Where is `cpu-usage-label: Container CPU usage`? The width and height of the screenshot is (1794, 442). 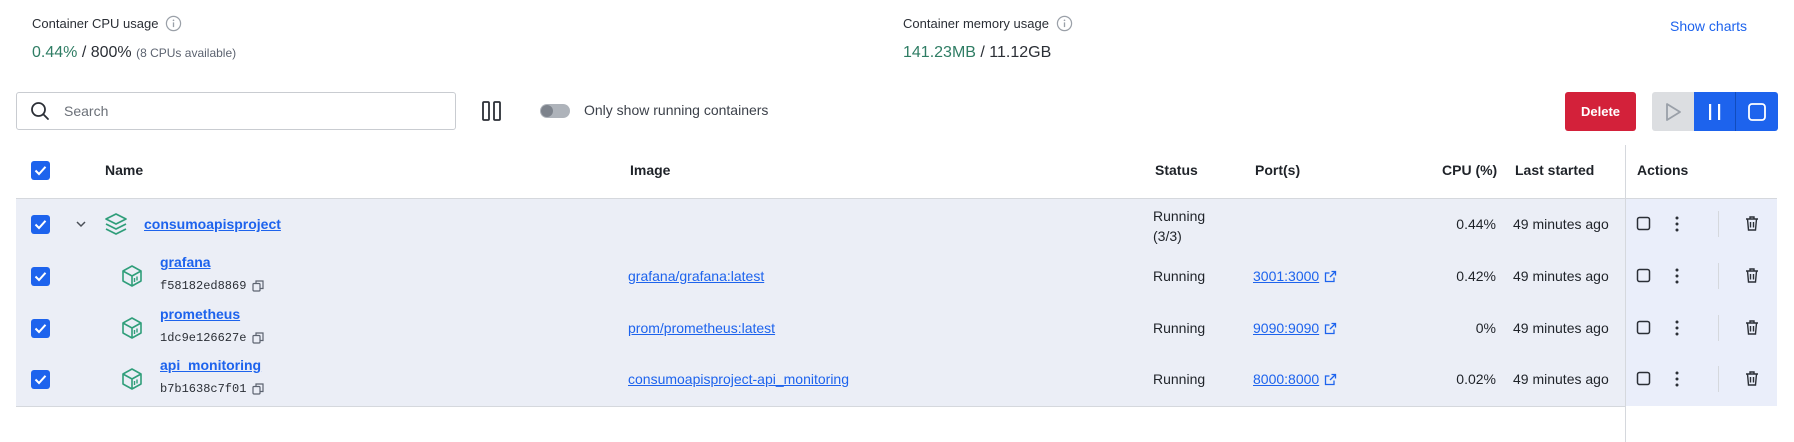
cpu-usage-label: Container CPU usage is located at coordinates (107, 23).